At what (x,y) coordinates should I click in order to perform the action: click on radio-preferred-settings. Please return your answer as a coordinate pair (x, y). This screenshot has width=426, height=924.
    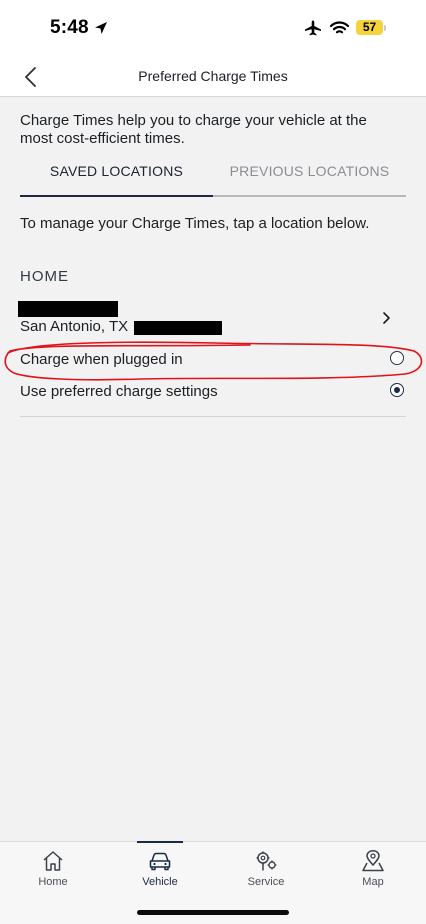
    Looking at the image, I should click on (397, 390).